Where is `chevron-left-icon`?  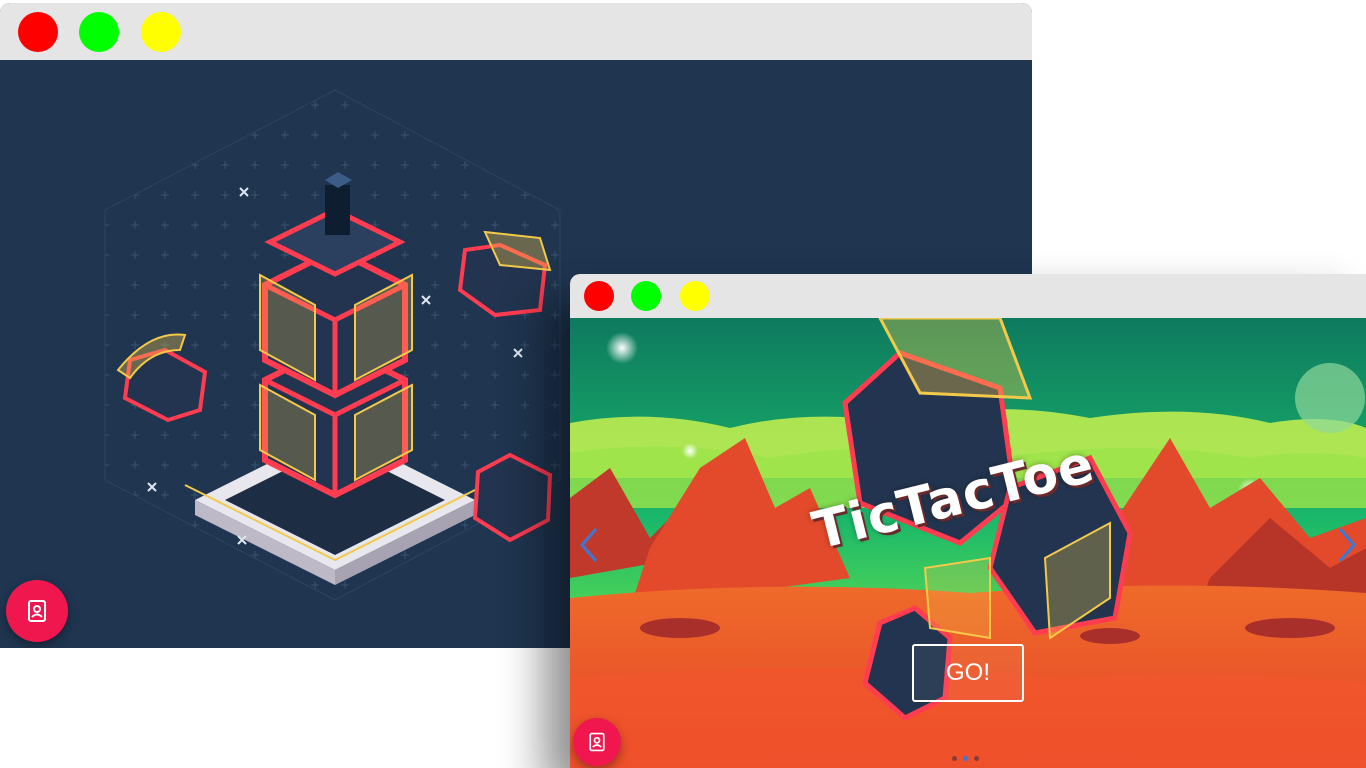
chevron-left-icon is located at coordinates (589, 545).